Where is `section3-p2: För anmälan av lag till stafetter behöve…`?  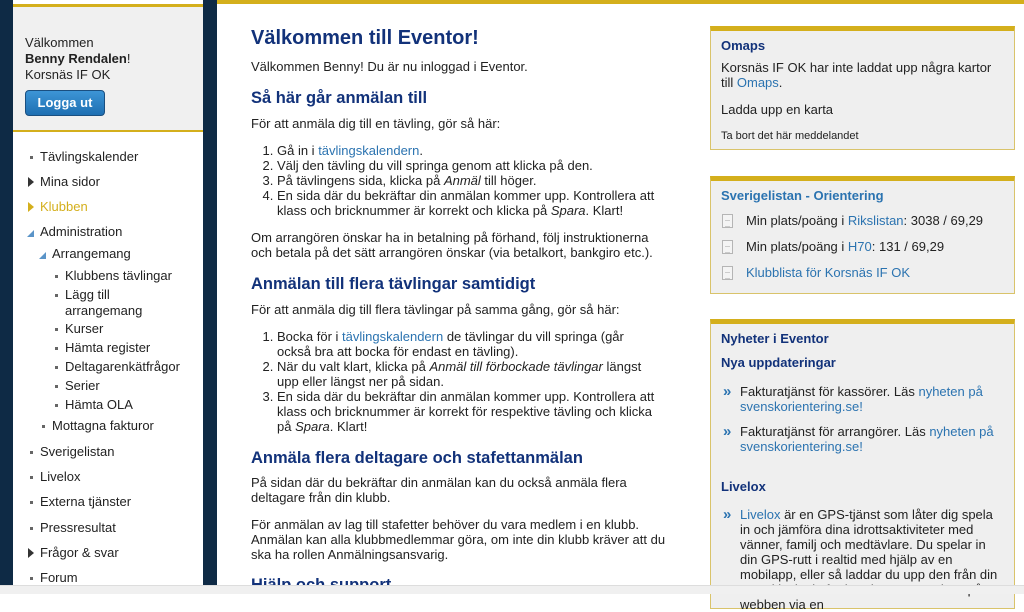
section3-p2: För anmälan av lag till stafetter behöve… is located at coordinates (458, 539).